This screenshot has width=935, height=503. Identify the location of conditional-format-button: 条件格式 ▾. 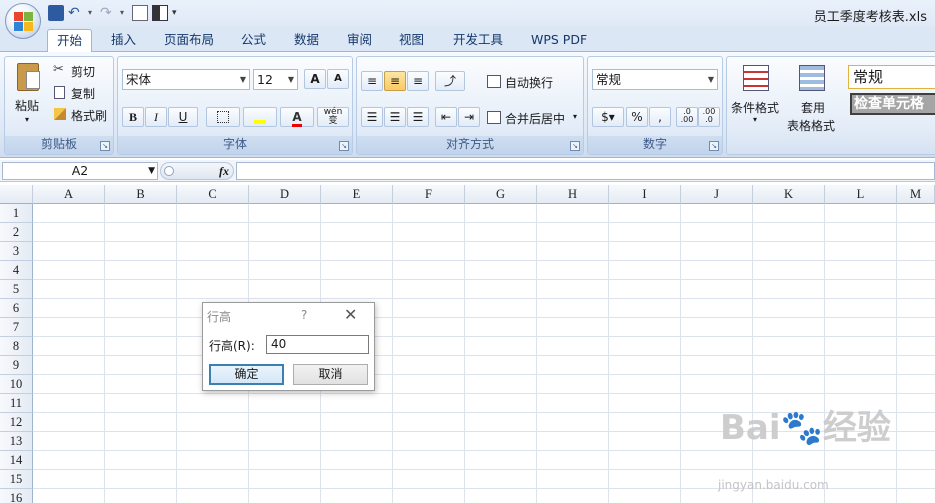
(757, 96).